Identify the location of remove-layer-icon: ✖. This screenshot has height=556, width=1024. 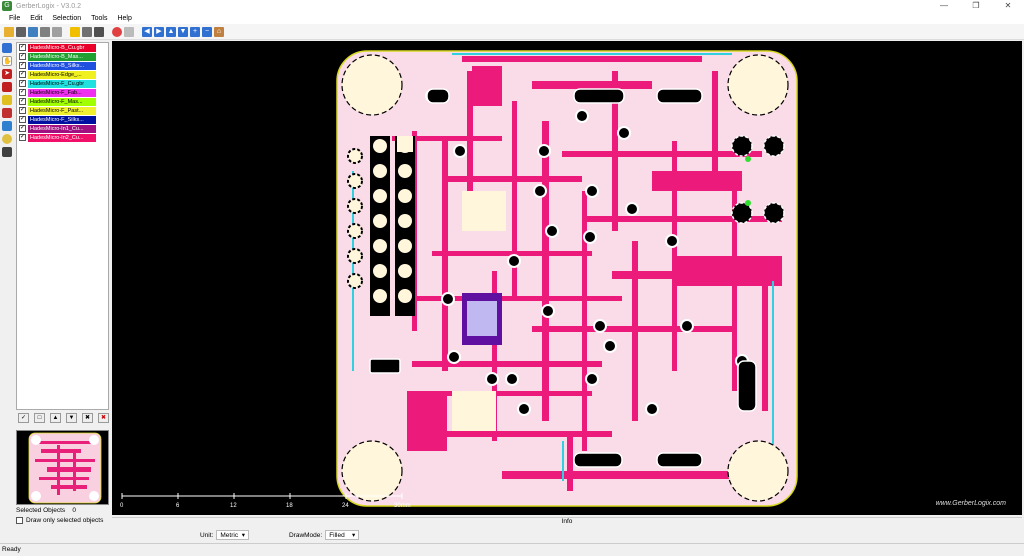
(87, 418).